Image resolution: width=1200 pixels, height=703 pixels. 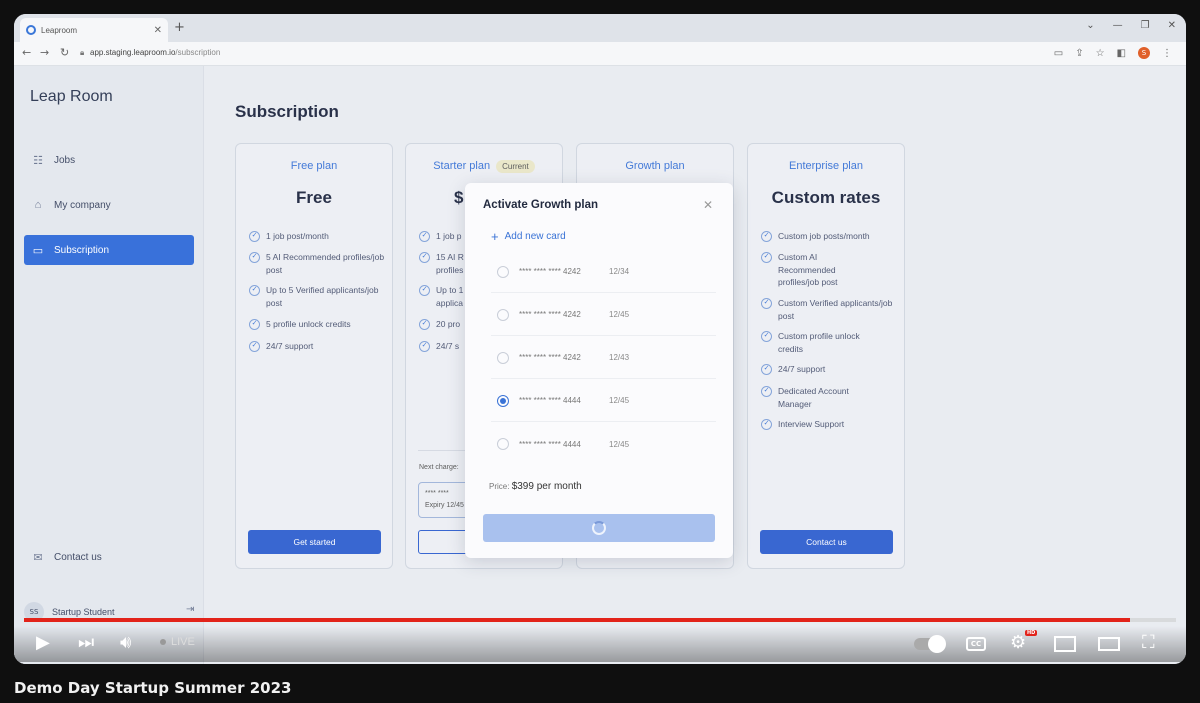 What do you see at coordinates (1058, 53) in the screenshot?
I see `install-icon: ▭` at bounding box center [1058, 53].